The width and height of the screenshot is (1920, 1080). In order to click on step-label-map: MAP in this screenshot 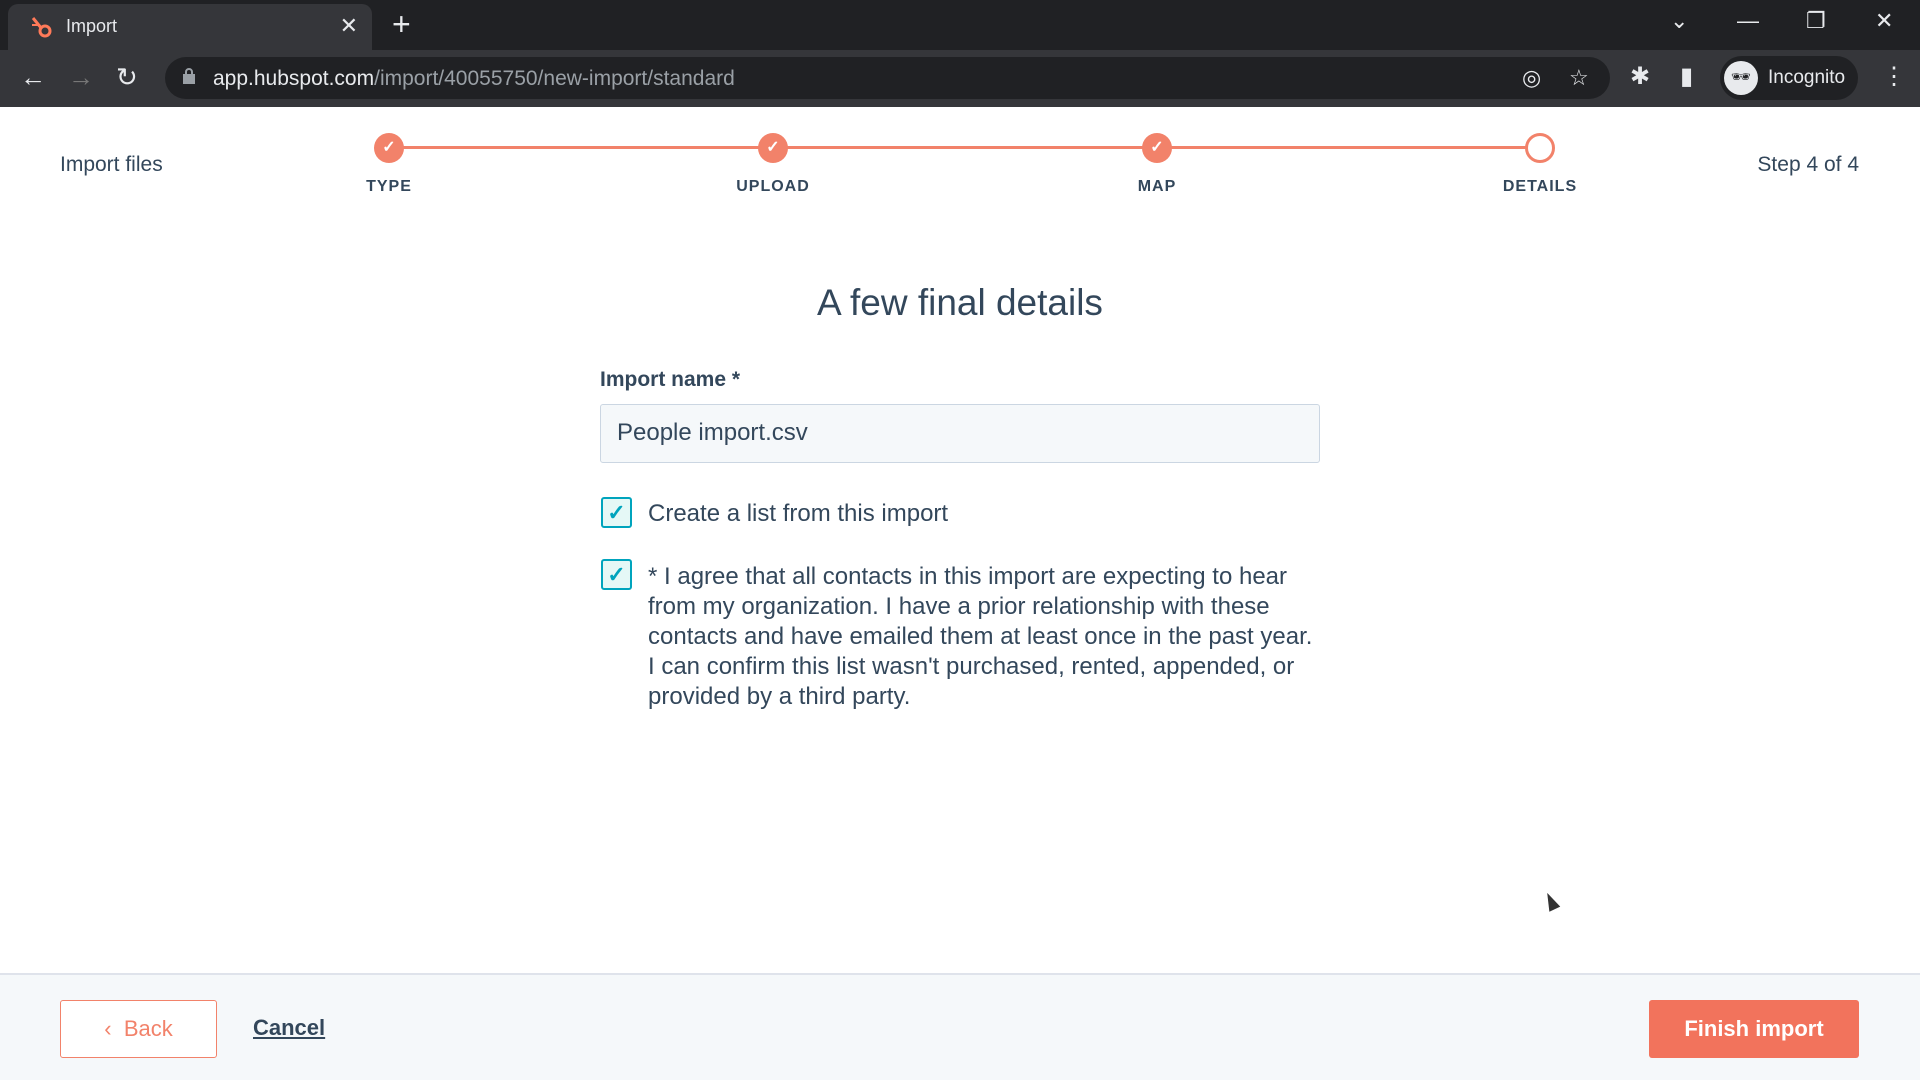, I will do `click(1157, 186)`.